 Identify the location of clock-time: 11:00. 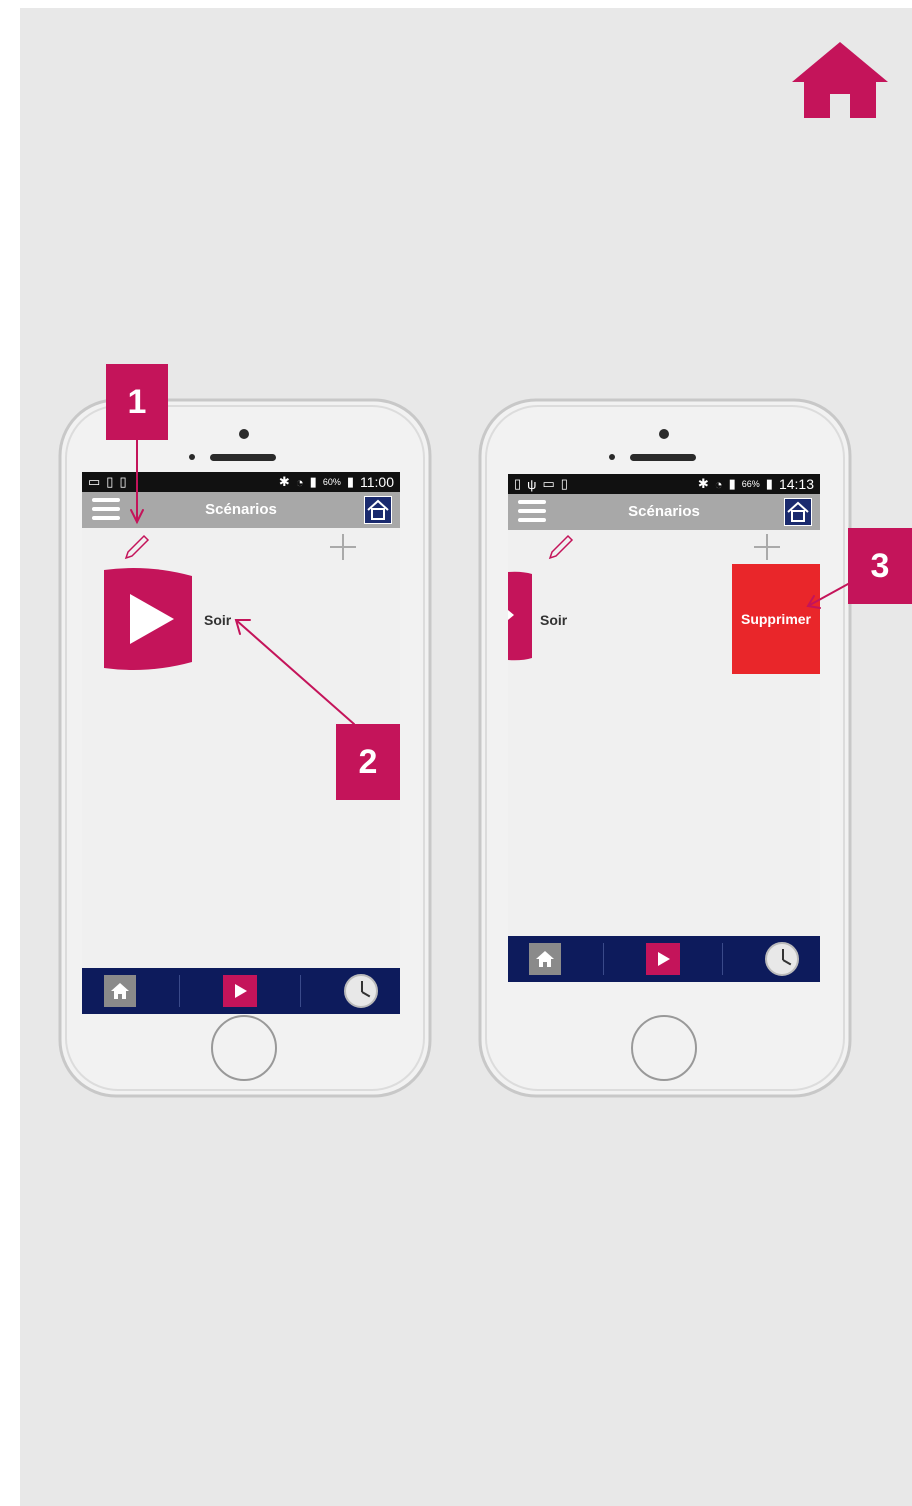
(377, 482).